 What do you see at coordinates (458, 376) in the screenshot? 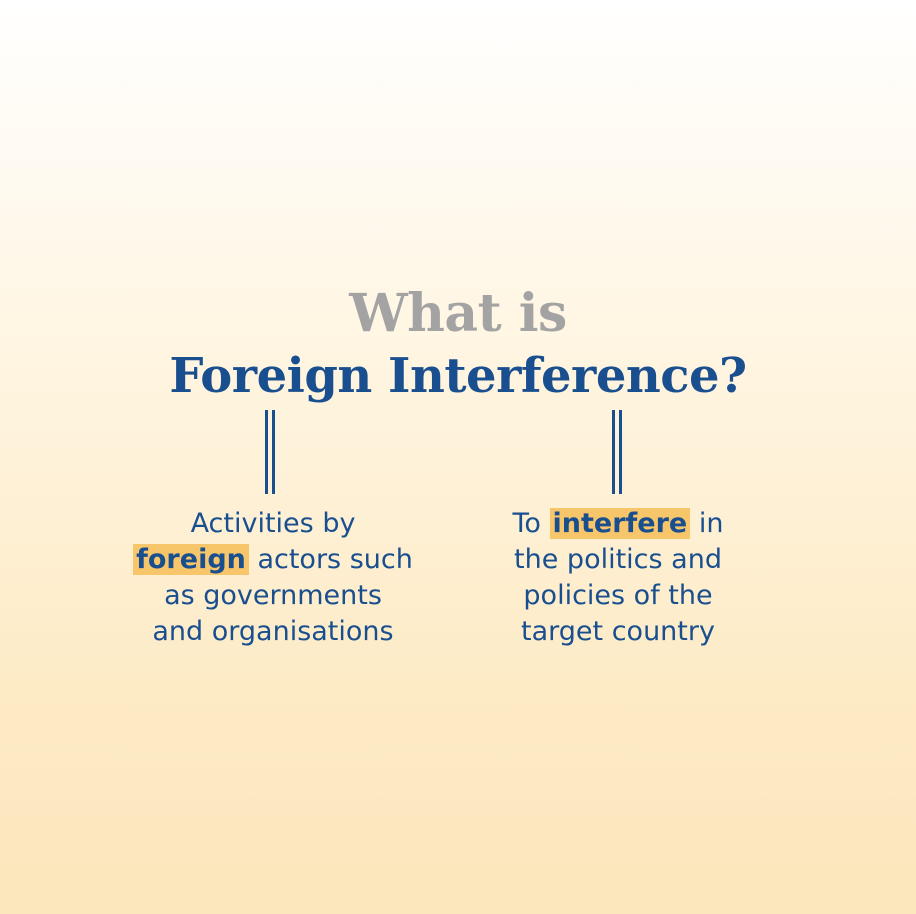
I see `title-foreign-interference: Foreign Interference?` at bounding box center [458, 376].